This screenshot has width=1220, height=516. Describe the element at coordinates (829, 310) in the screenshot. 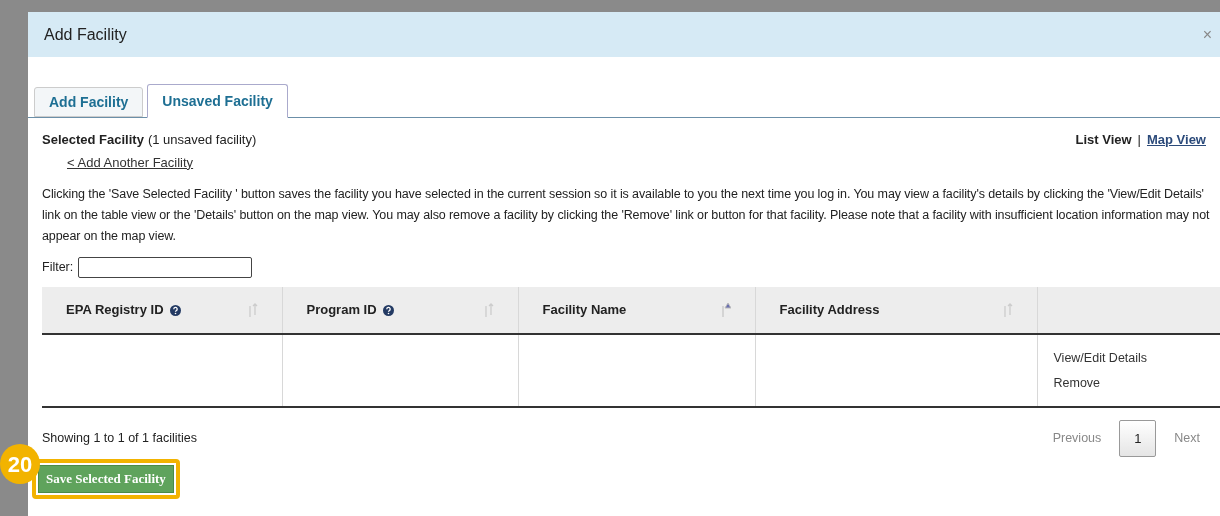

I see `column-header: Facility Address` at that location.